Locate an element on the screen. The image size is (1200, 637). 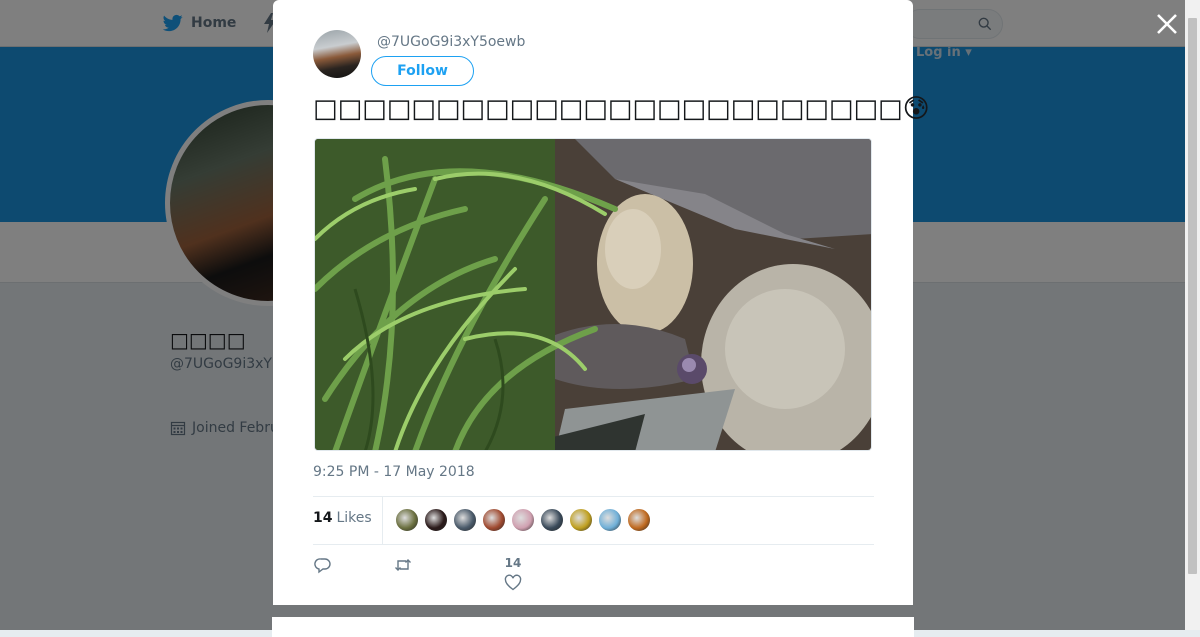
stats-divider is located at coordinates (382, 520).